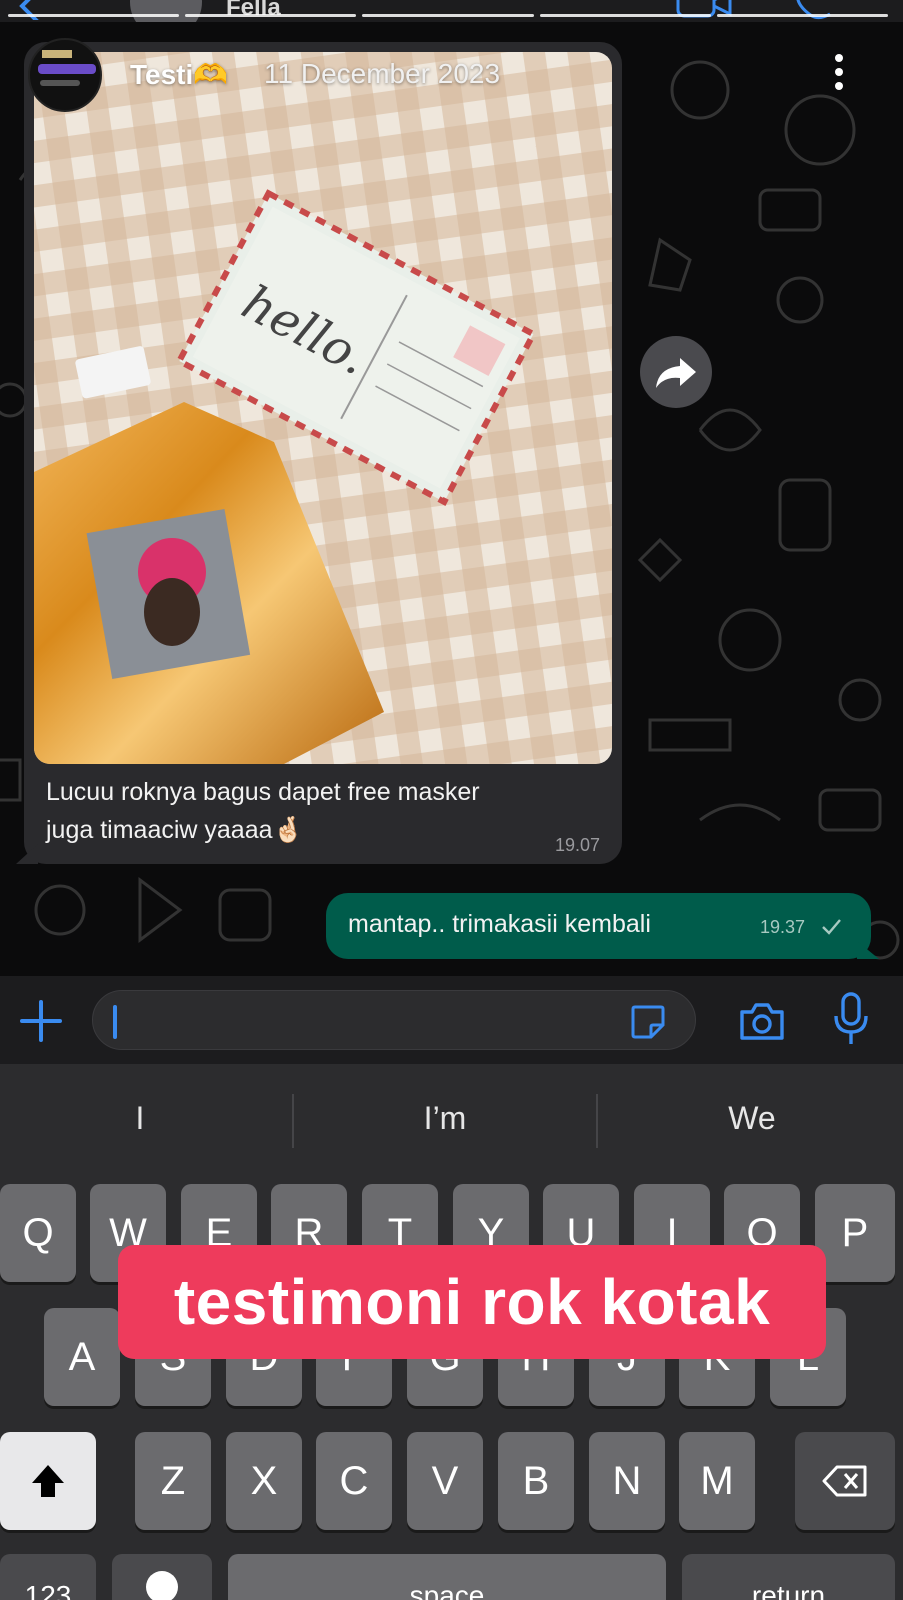 This screenshot has width=903, height=1600. Describe the element at coordinates (65, 75) in the screenshot. I see `story-author-avatar` at that location.